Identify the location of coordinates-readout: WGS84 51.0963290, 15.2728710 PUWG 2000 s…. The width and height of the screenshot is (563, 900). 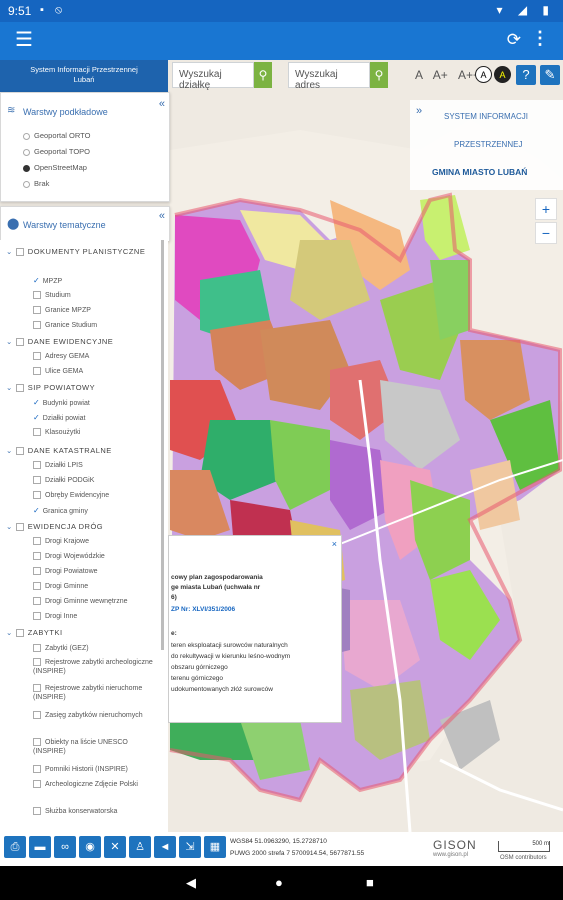
(297, 847).